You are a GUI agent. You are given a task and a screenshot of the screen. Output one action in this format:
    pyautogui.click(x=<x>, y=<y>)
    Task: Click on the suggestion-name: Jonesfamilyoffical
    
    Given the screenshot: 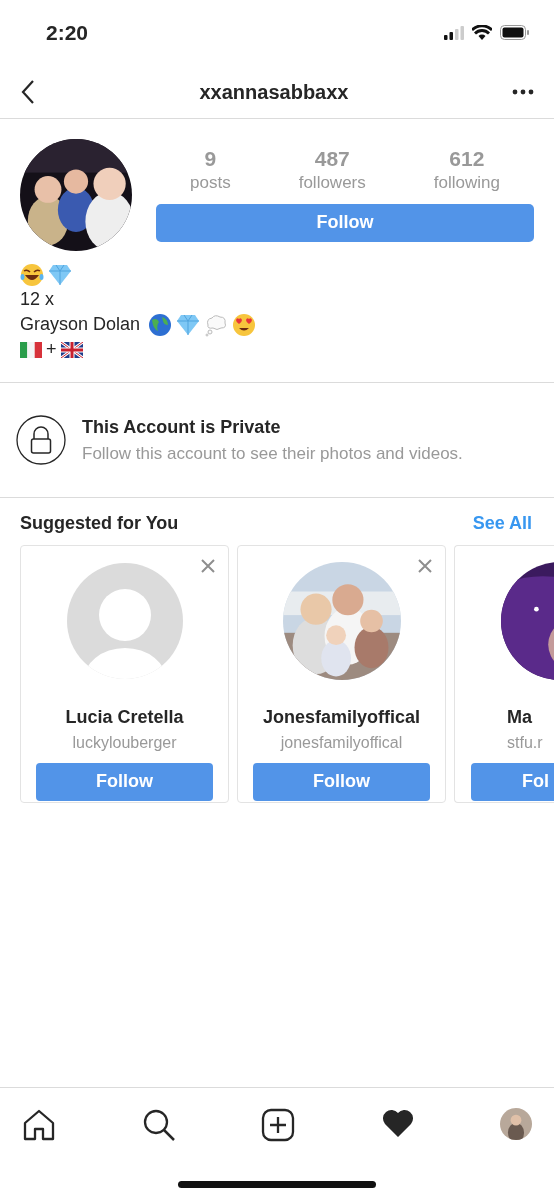 What is the action you would take?
    pyautogui.click(x=341, y=717)
    